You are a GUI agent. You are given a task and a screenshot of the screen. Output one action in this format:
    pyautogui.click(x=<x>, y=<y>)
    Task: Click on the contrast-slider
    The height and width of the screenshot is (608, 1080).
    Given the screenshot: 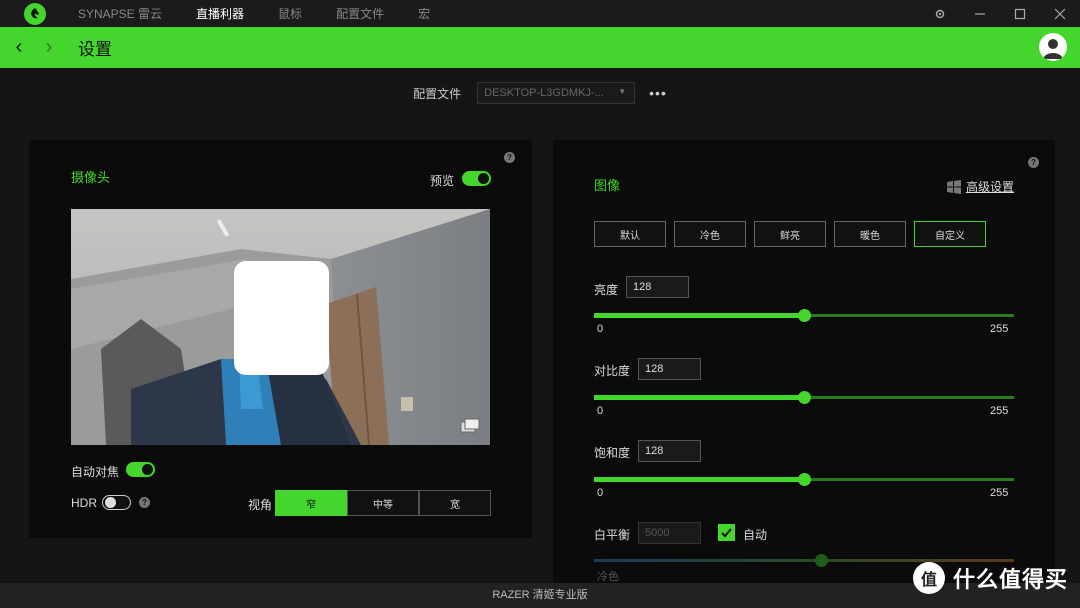 What is the action you would take?
    pyautogui.click(x=804, y=397)
    